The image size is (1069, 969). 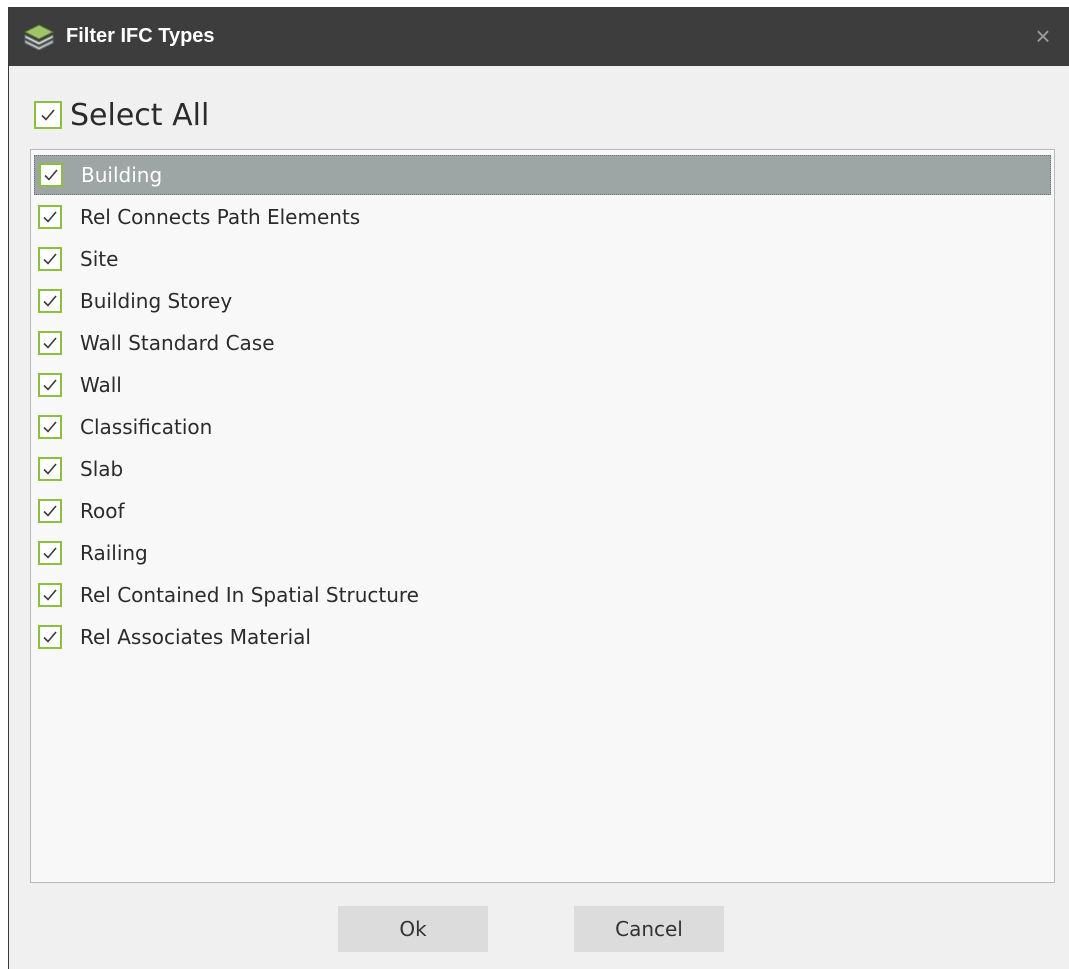 What do you see at coordinates (156, 301) in the screenshot?
I see `list-item-label: Building Storey` at bounding box center [156, 301].